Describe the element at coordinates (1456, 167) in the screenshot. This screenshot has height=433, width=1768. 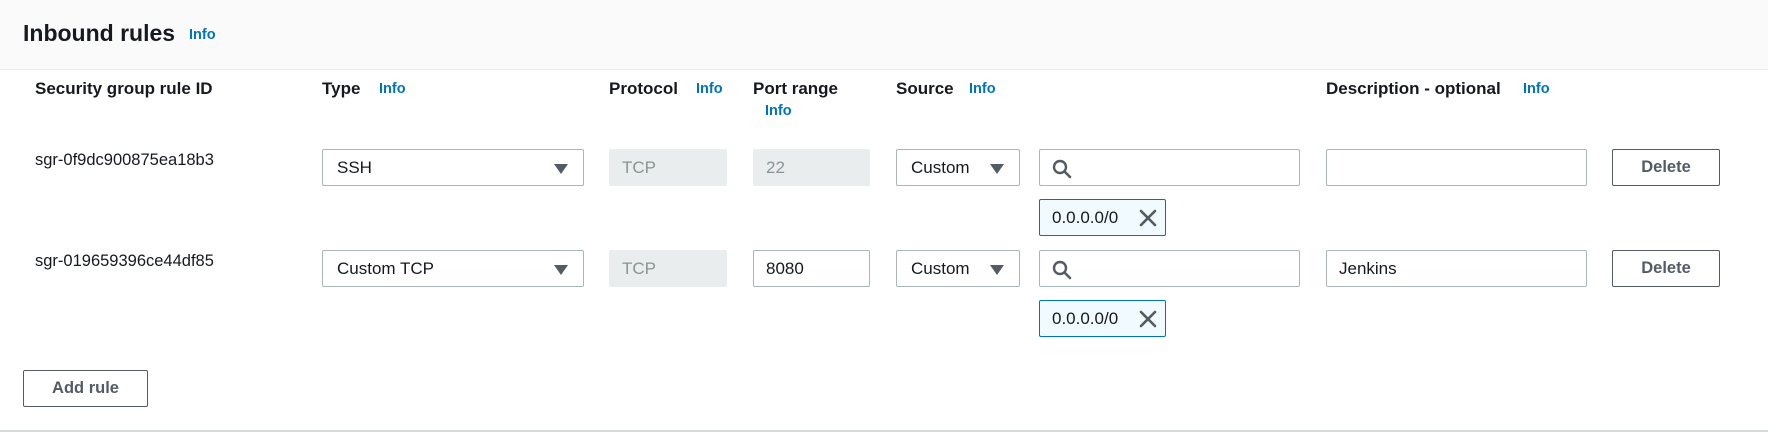
I see `description-input` at that location.